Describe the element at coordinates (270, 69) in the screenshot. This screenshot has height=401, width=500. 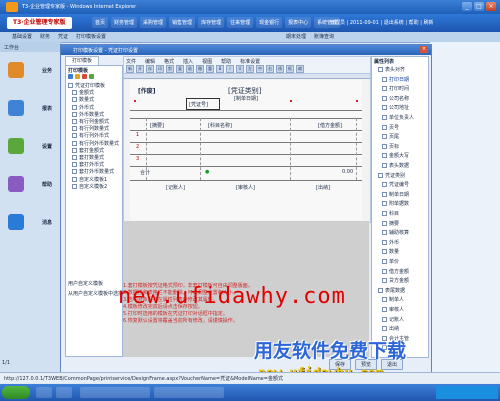
I see `toolbar-tool-icon: 右` at that location.